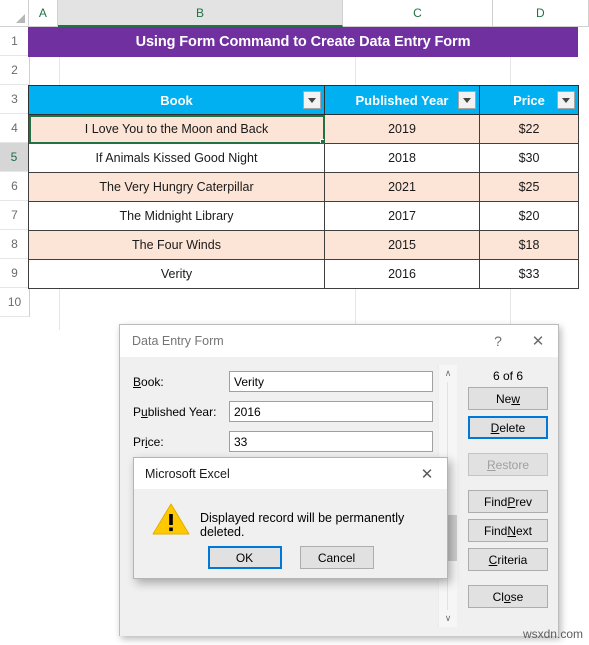  I want to click on find-next-button: Find Next, so click(508, 530).